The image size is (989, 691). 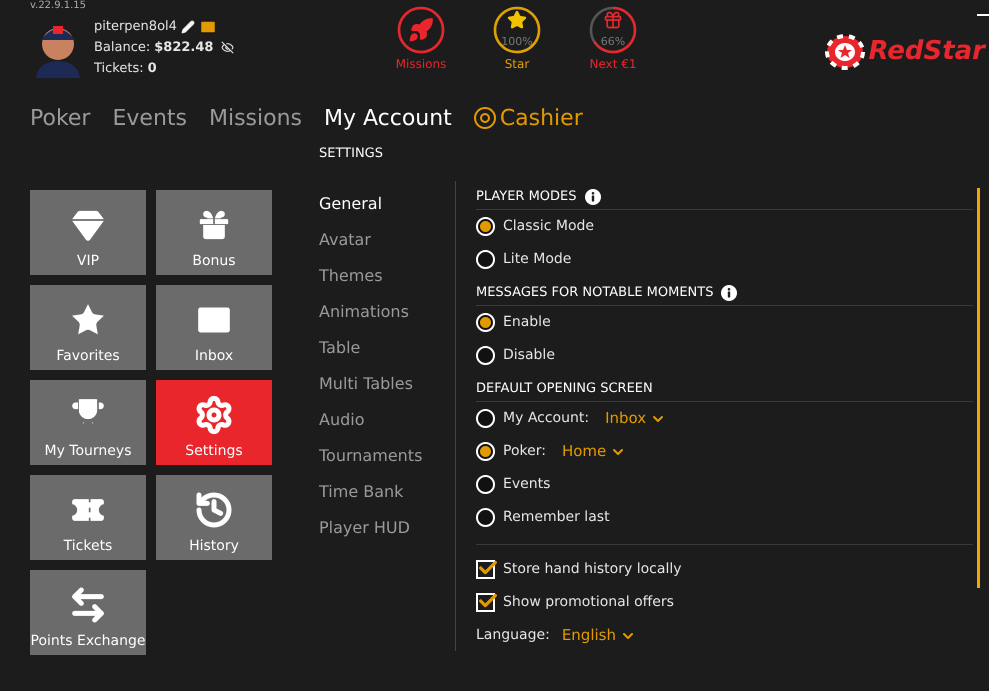 I want to click on settings-menu-item: Table, so click(x=387, y=348).